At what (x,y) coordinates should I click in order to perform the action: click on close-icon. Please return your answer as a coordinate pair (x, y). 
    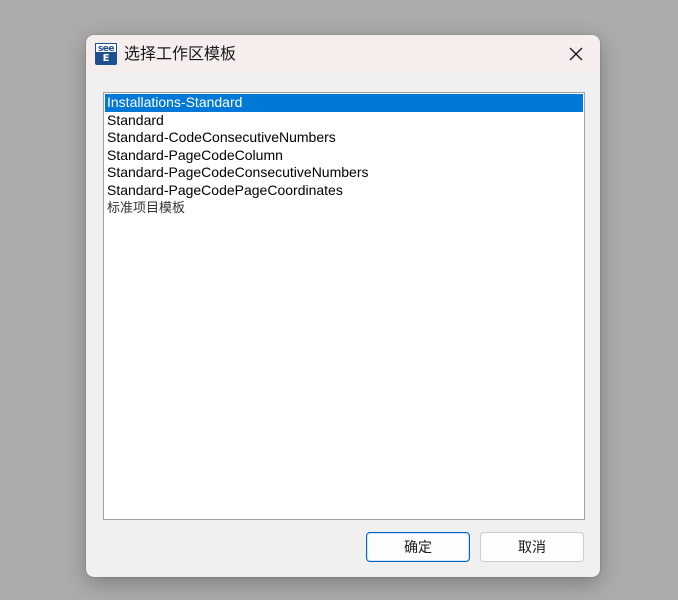
    Looking at the image, I should click on (576, 54).